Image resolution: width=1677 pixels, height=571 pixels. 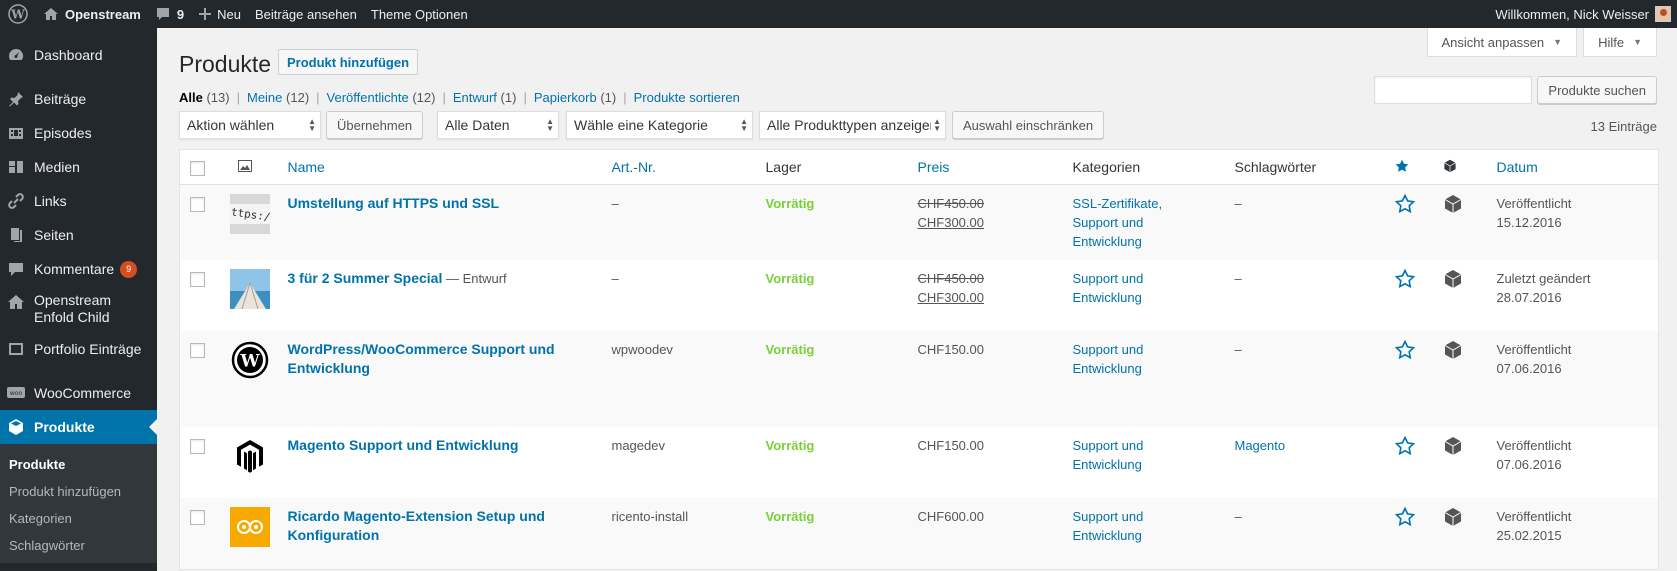 I want to click on sidebar-item-media: Medien, so click(x=78, y=167).